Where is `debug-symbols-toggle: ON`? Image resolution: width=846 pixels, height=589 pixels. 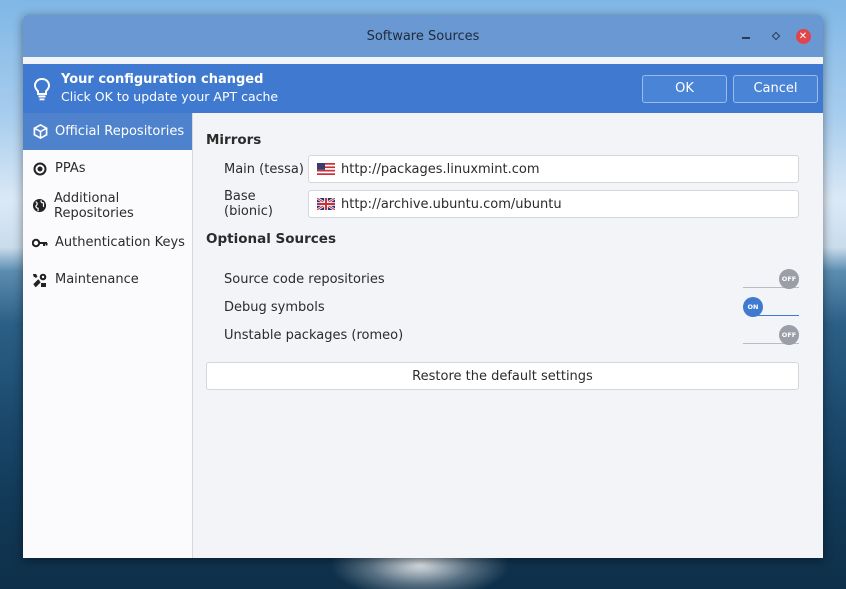 debug-symbols-toggle: ON is located at coordinates (771, 307).